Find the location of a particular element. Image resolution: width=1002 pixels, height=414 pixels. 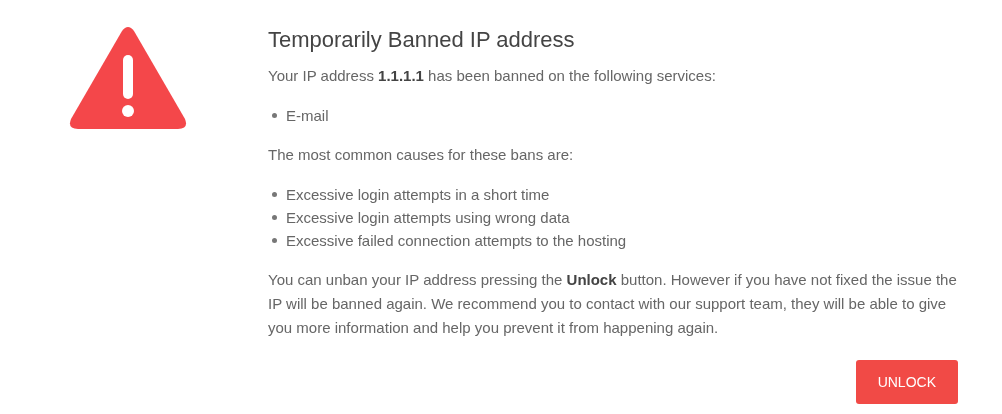

page-title: Temporarily Banned IP address is located at coordinates (422, 40).